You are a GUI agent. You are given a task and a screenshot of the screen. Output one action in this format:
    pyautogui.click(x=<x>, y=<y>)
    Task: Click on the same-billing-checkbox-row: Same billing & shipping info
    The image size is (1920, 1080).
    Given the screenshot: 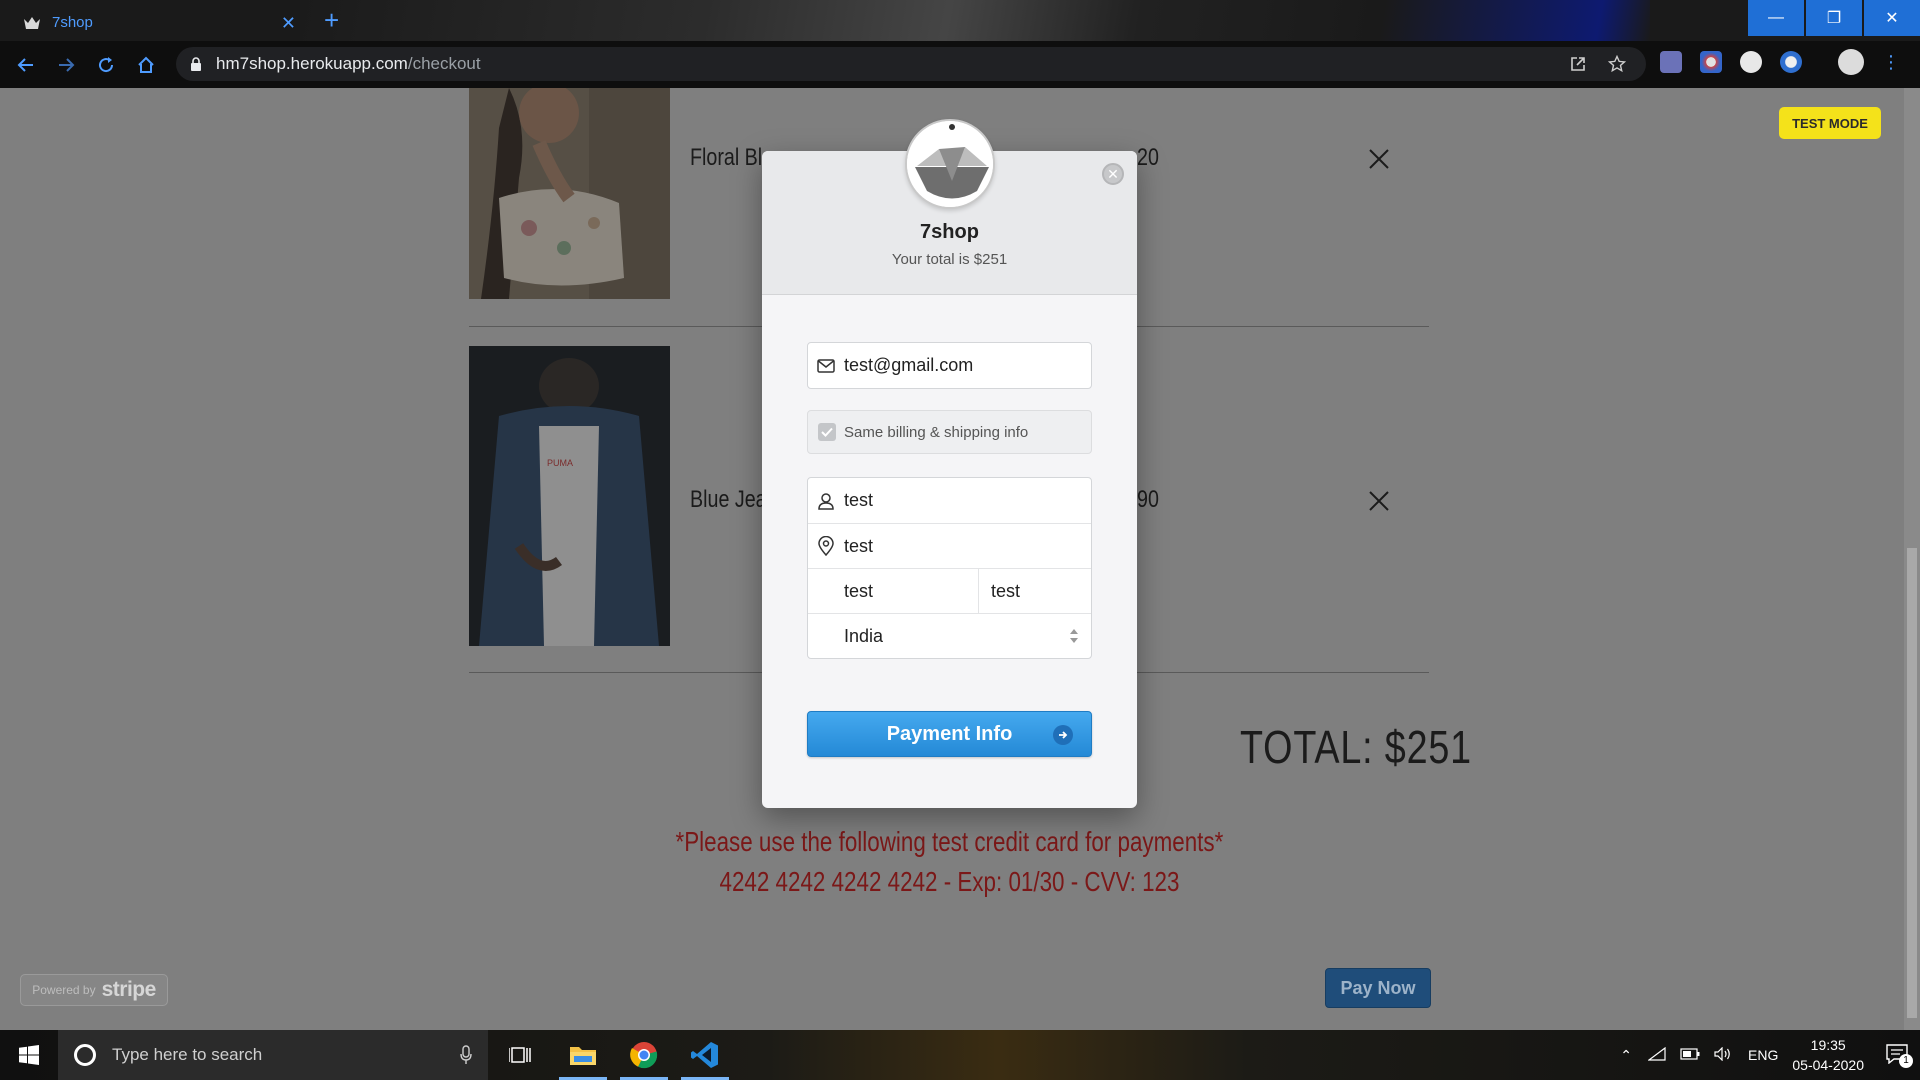 What is the action you would take?
    pyautogui.click(x=949, y=432)
    